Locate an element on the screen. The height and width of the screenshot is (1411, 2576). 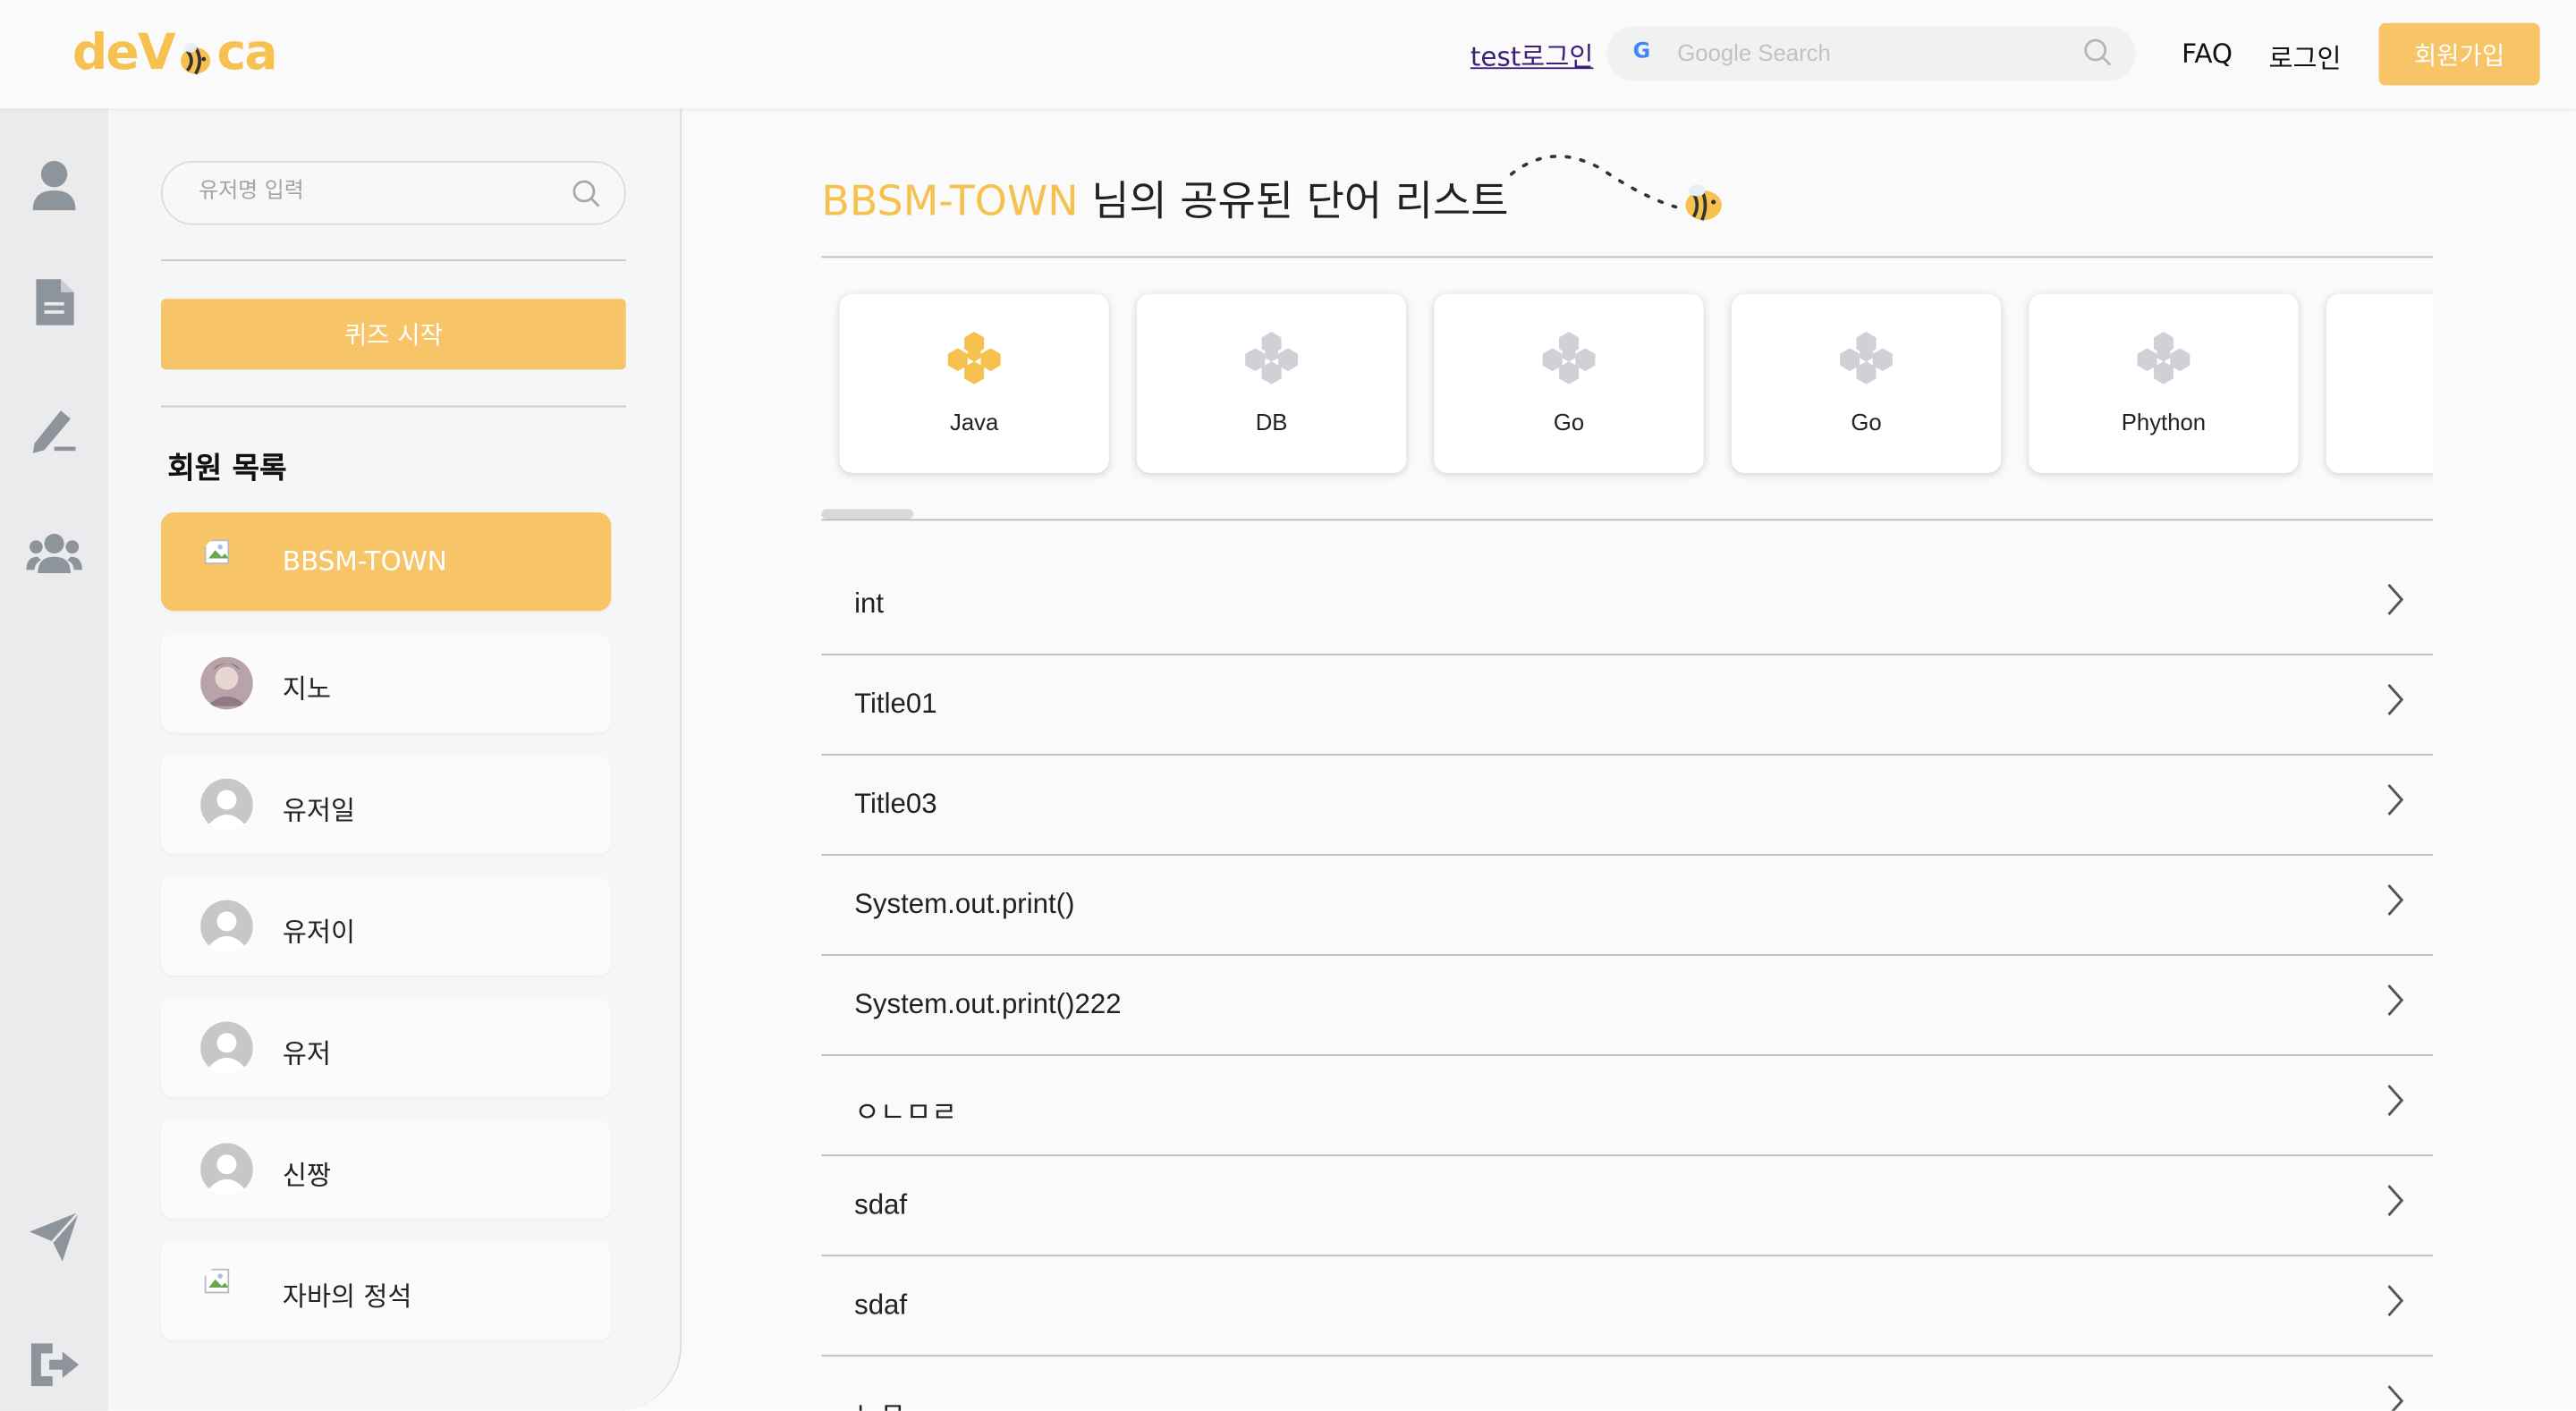
carousel-scrollbar is located at coordinates (867, 514).